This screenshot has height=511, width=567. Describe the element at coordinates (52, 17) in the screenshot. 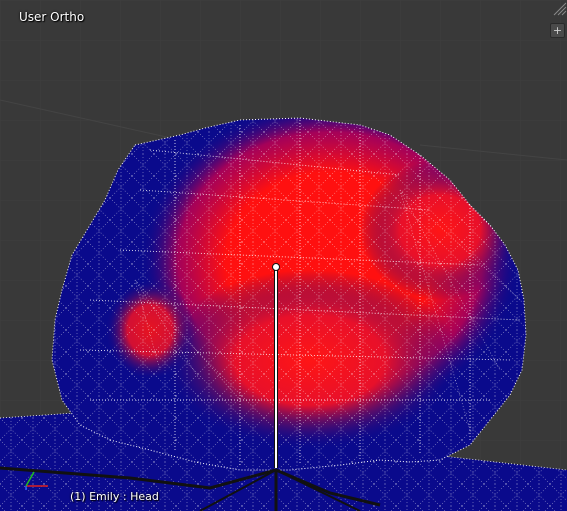

I see `view-title: User Ortho` at that location.